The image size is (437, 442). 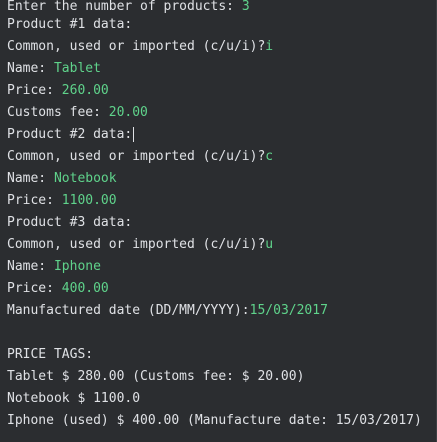 I want to click on user-input: Tablet, so click(x=77, y=68).